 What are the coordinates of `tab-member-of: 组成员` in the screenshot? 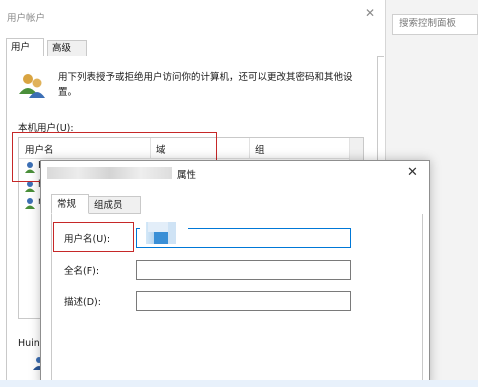 It's located at (115, 205).